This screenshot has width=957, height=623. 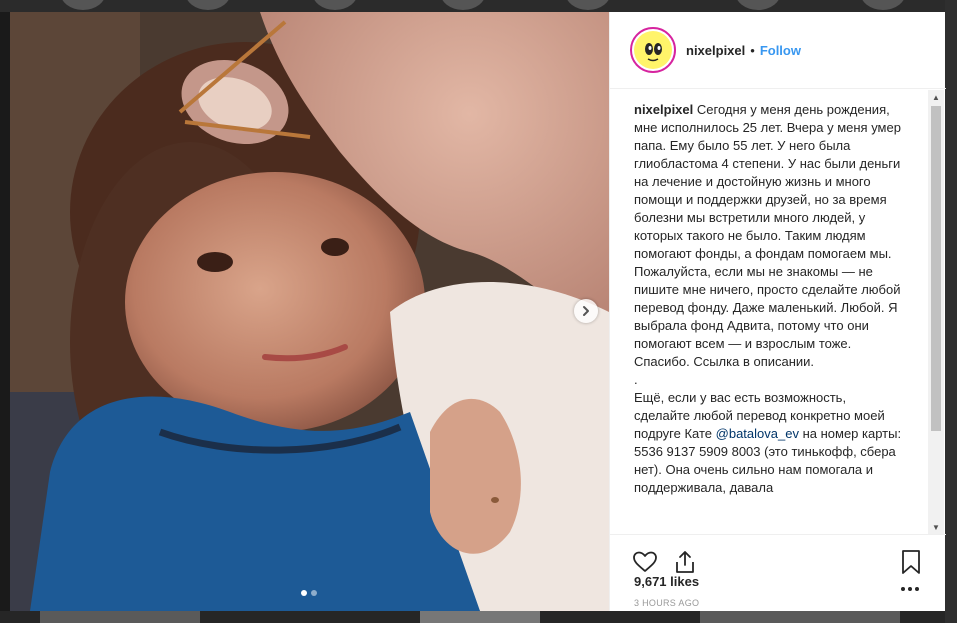 I want to click on header-username: nixelpixel, so click(x=715, y=50).